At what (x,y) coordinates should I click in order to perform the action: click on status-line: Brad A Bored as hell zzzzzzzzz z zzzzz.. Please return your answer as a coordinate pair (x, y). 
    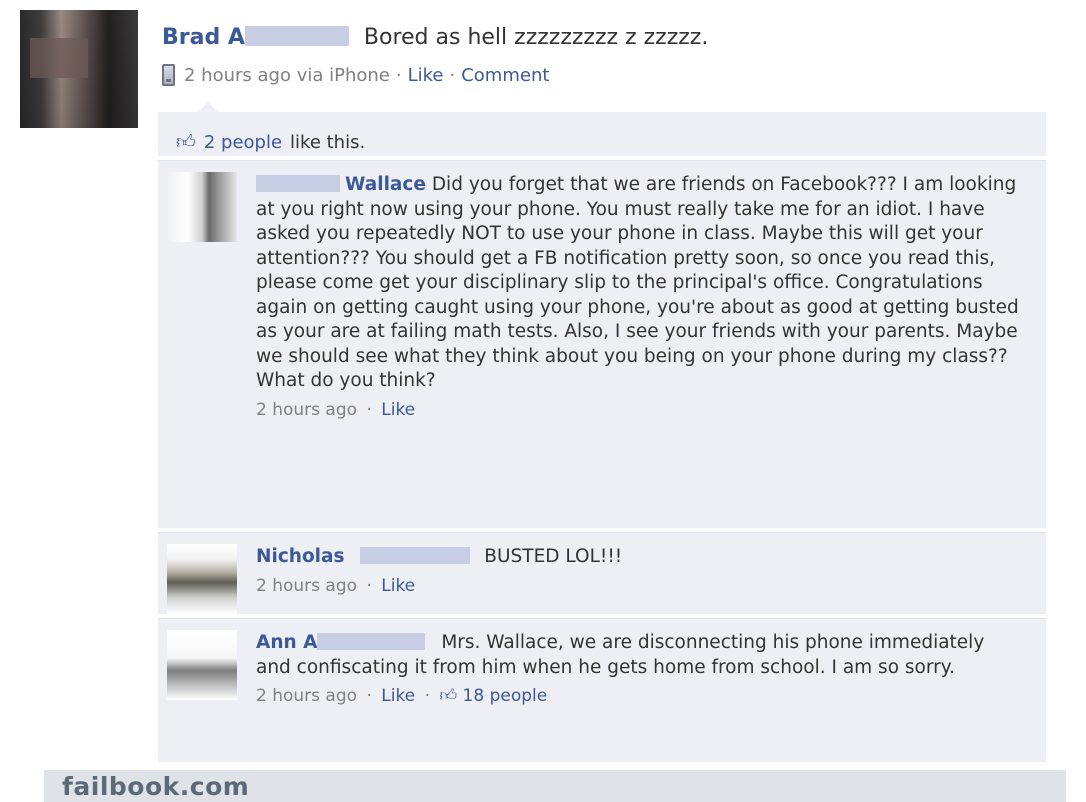
    Looking at the image, I should click on (435, 37).